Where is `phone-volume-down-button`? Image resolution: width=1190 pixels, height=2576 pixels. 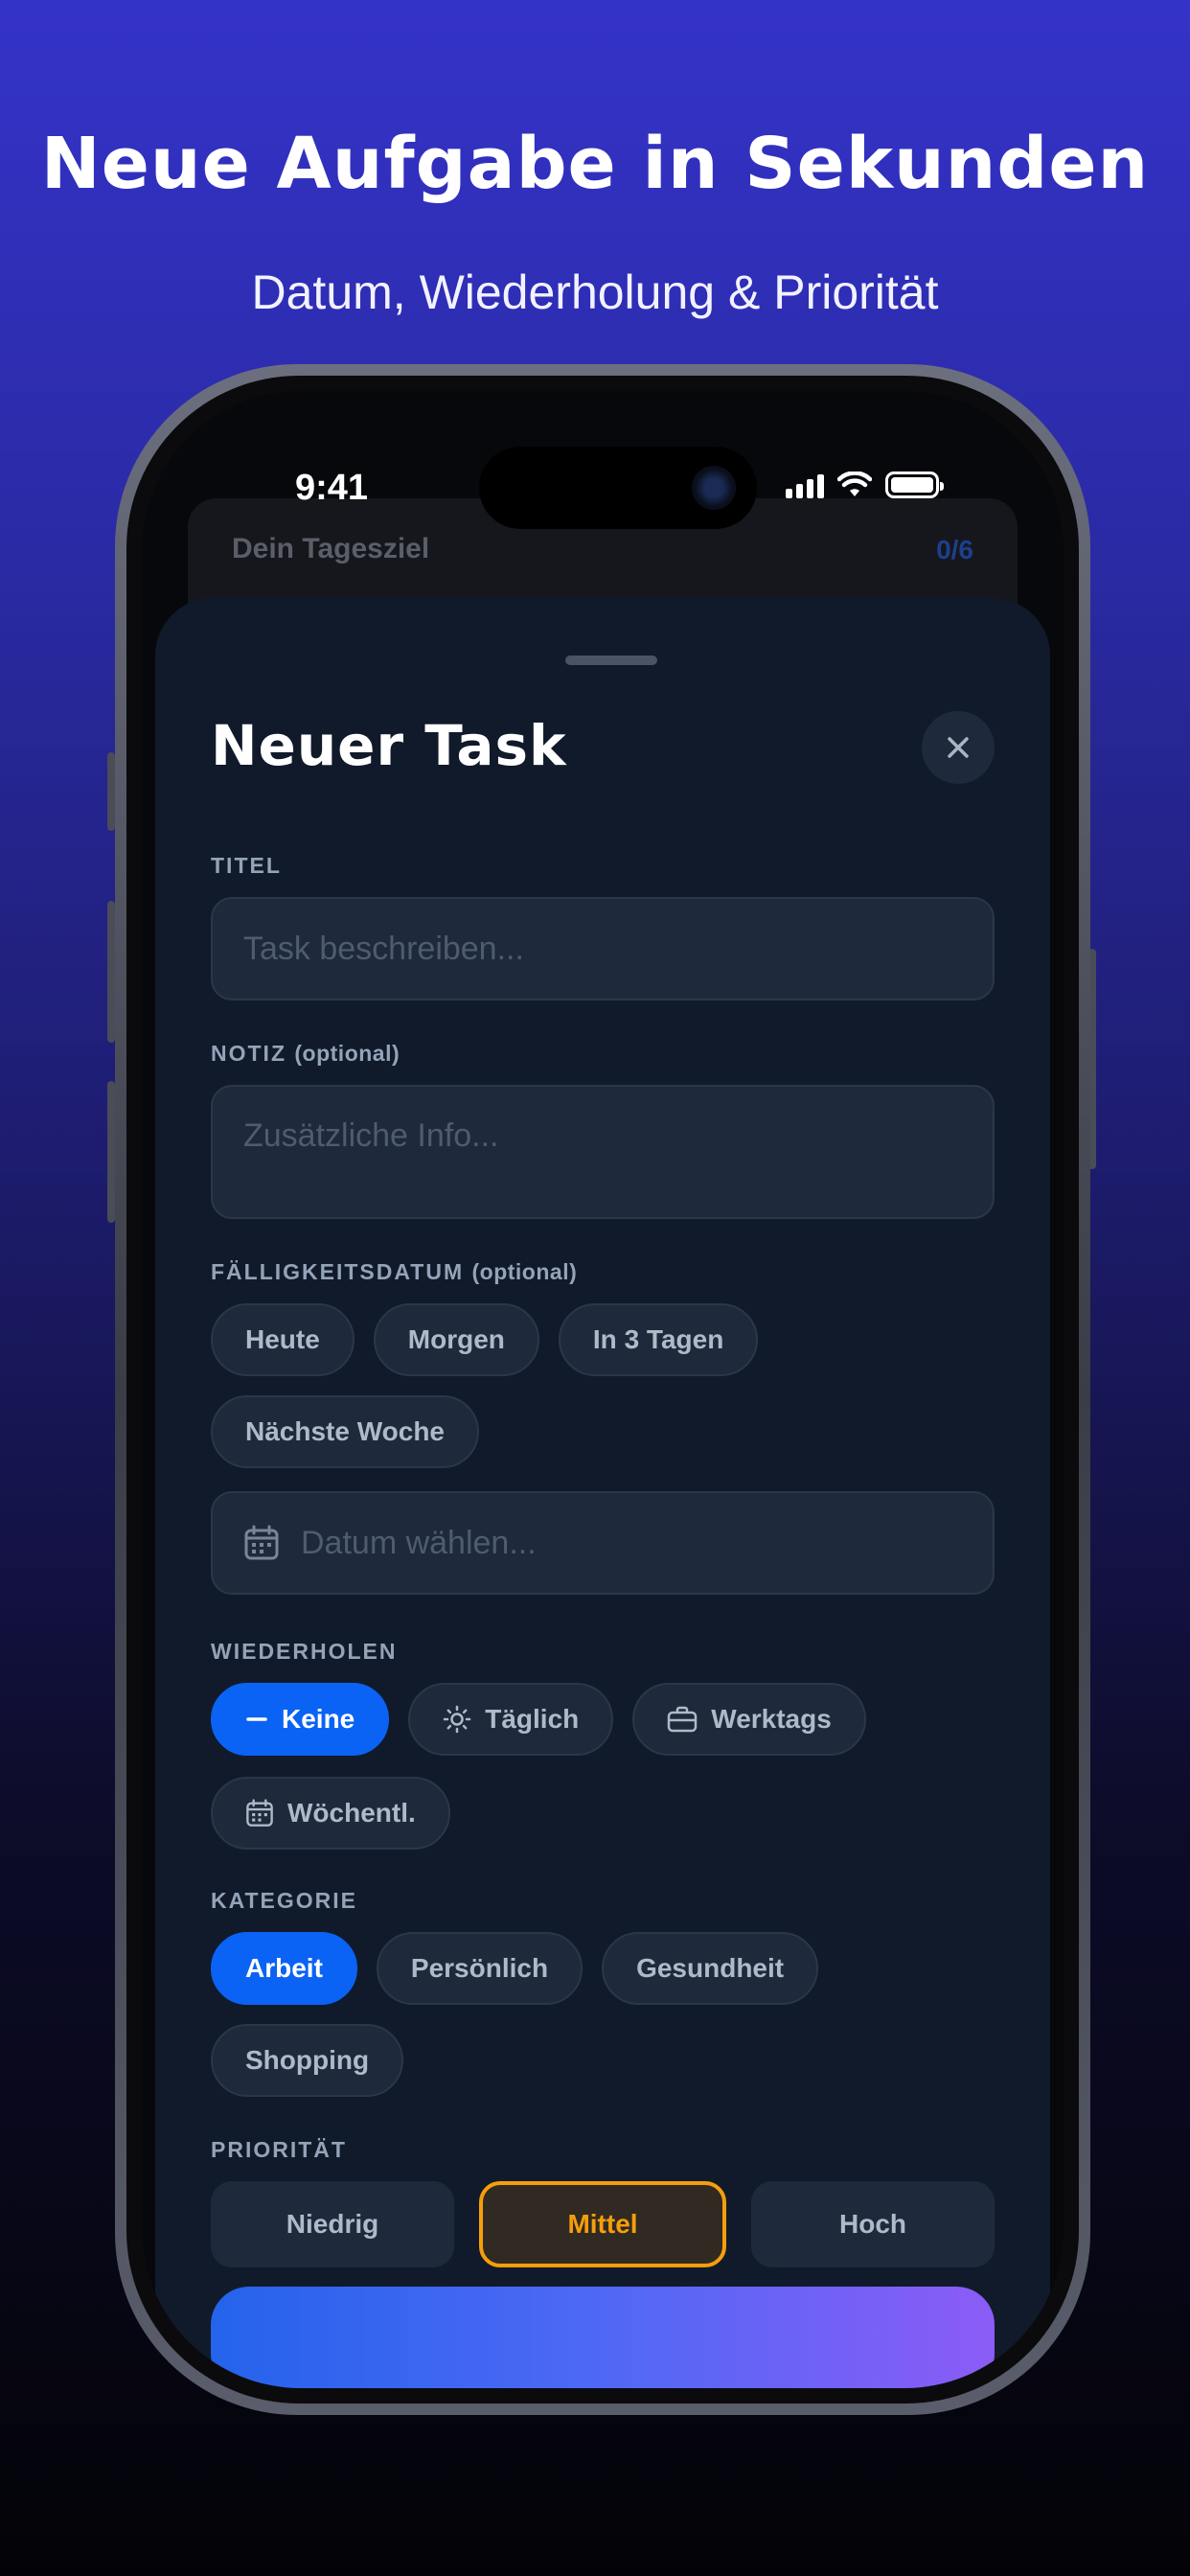 phone-volume-down-button is located at coordinates (111, 1152).